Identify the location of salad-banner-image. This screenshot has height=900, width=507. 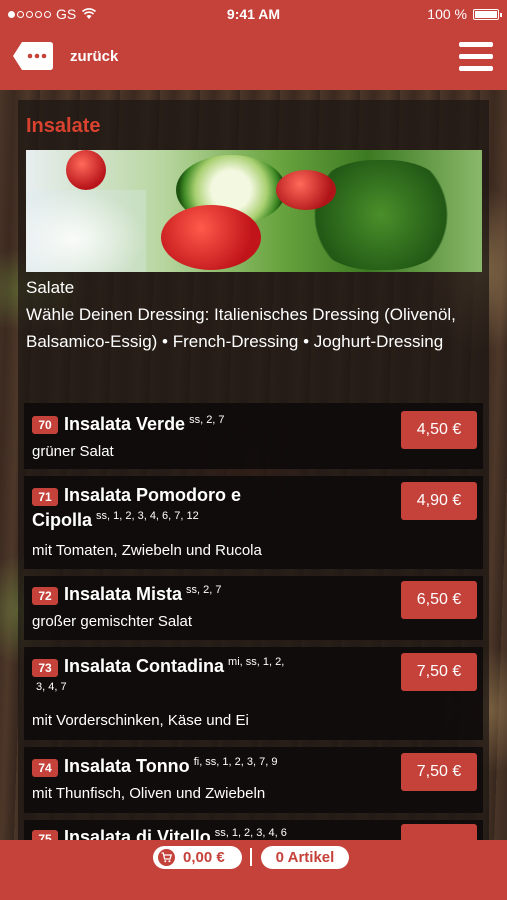
(254, 211).